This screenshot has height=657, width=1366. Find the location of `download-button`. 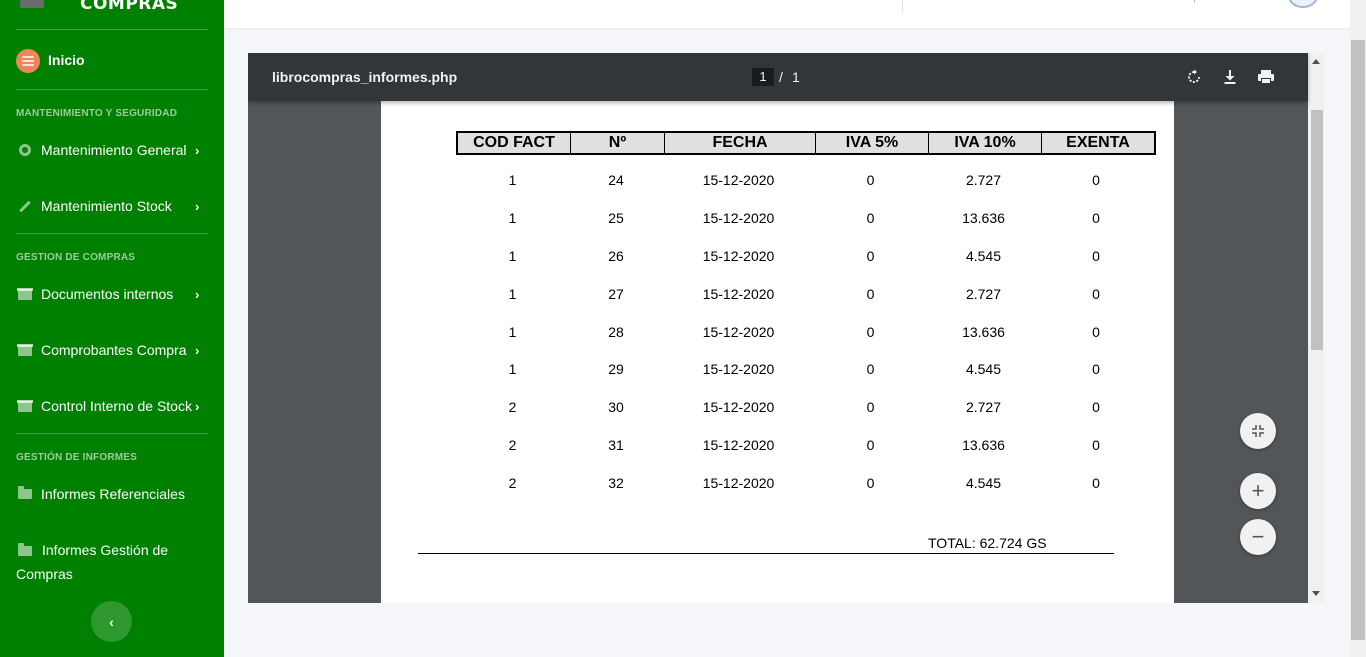

download-button is located at coordinates (1230, 77).